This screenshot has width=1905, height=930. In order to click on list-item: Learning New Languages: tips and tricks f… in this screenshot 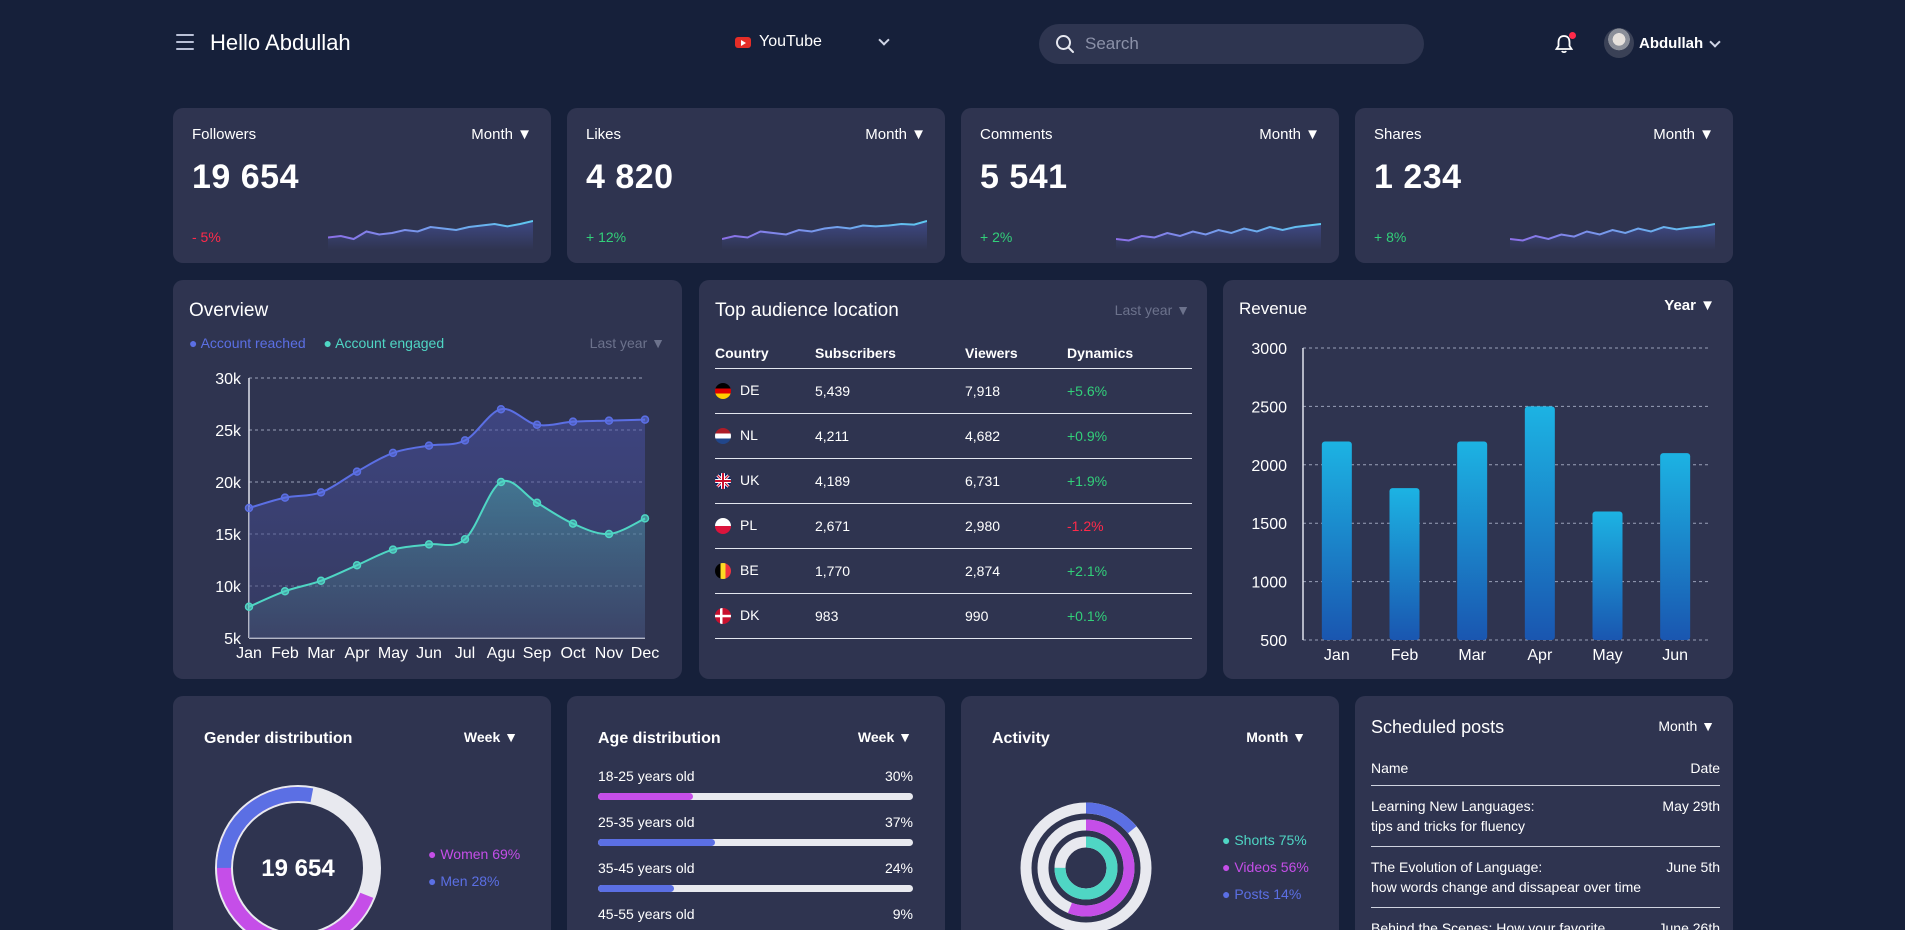, I will do `click(1545, 816)`.